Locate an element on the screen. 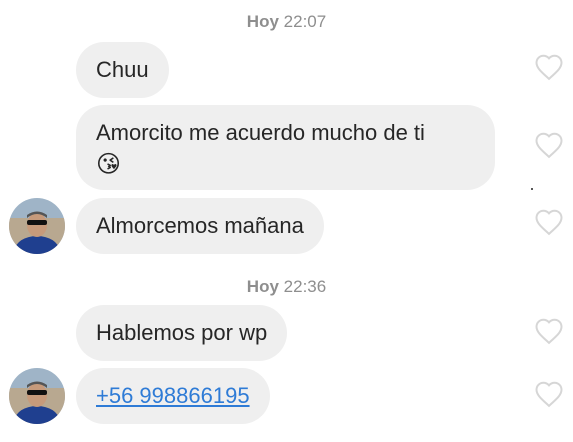 This screenshot has height=442, width=573. timestamp-time: 22:07 is located at coordinates (305, 21).